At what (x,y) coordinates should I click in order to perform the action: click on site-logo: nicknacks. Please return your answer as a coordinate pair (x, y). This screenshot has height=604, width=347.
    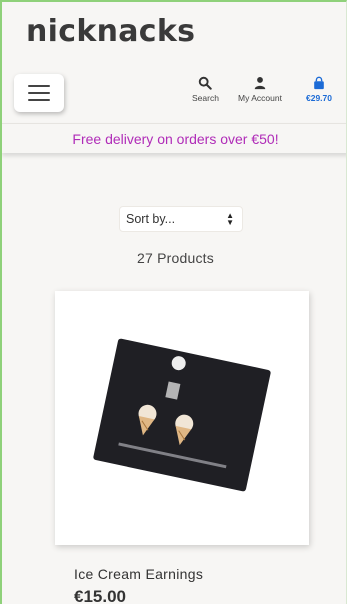
    Looking at the image, I should click on (110, 31).